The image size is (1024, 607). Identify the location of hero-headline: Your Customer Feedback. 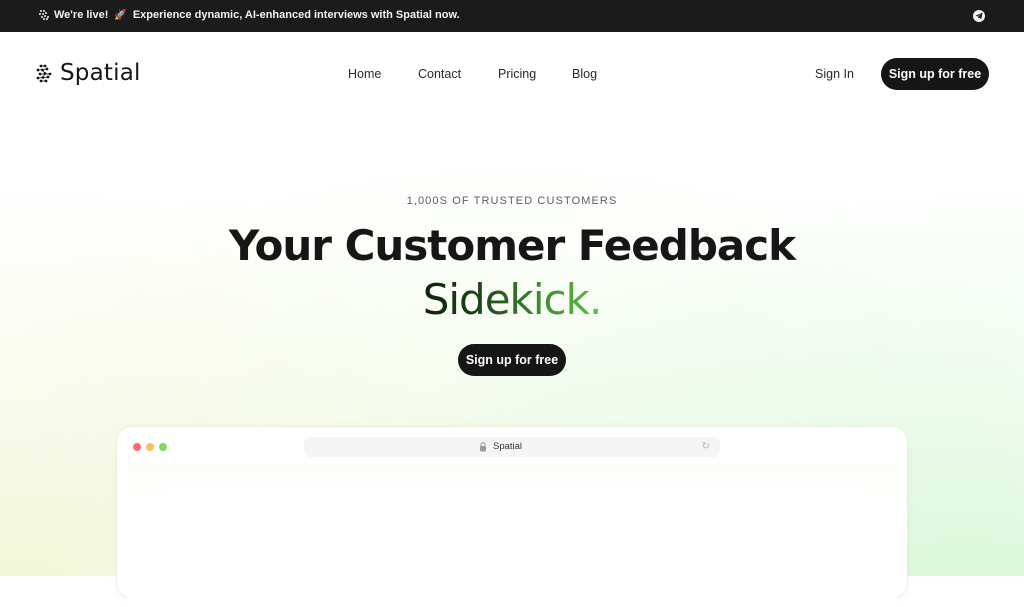
(512, 245).